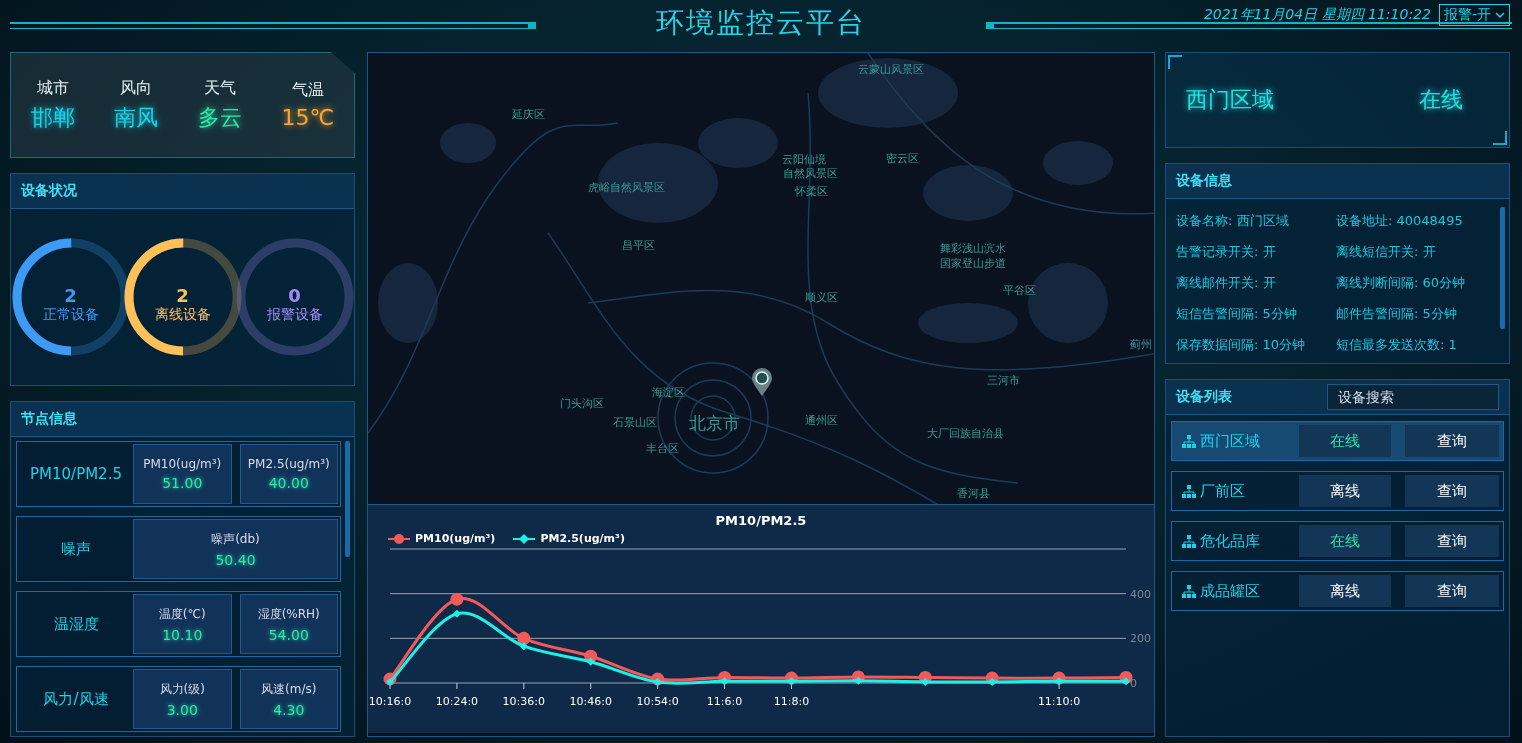 This screenshot has height=743, width=1522. I want to click on metric-name: 噪声(db), so click(235, 539).